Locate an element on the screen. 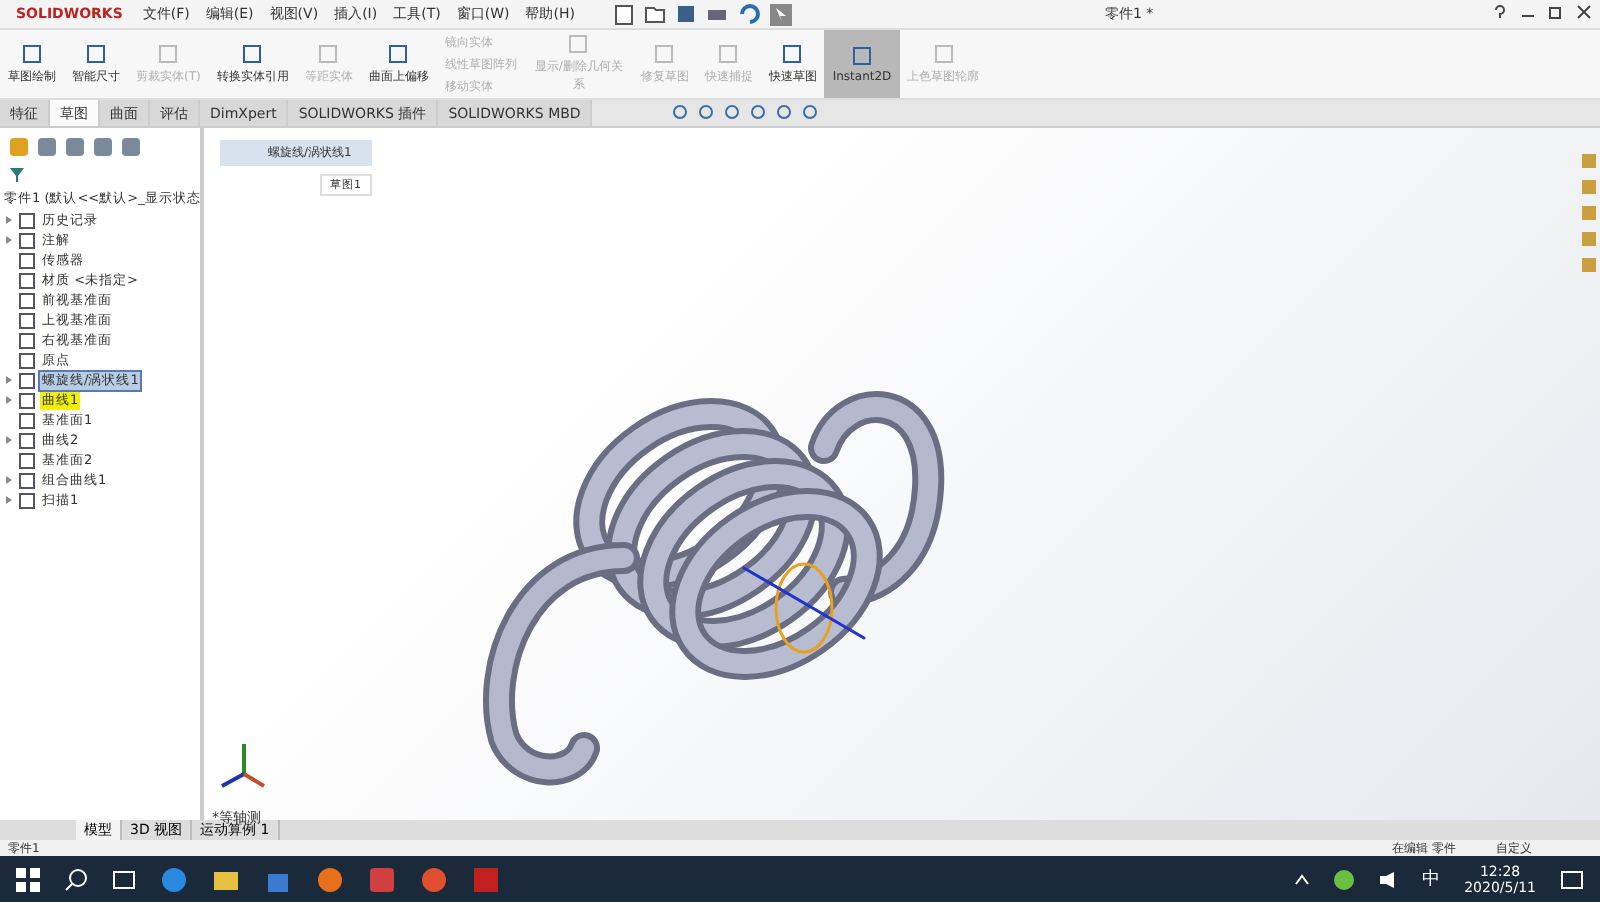 Image resolution: width=1600 pixels, height=902 pixels. task-view-icon is located at coordinates (124, 879).